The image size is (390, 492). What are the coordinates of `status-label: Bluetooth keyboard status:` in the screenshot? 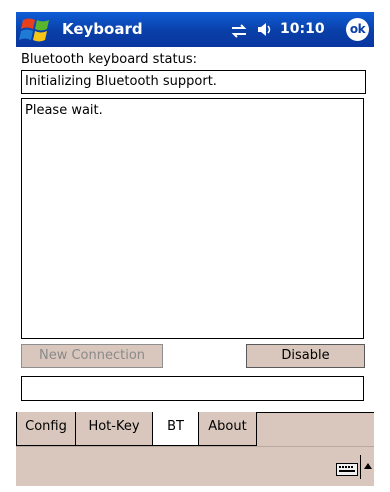 It's located at (109, 59).